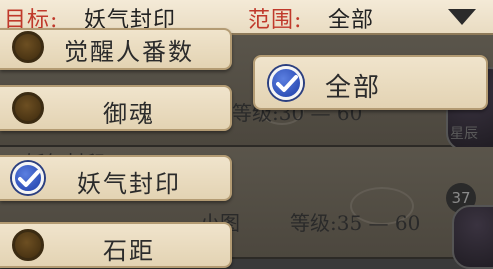 Image resolution: width=493 pixels, height=269 pixels. I want to click on quest-avatar, so click(472, 237).